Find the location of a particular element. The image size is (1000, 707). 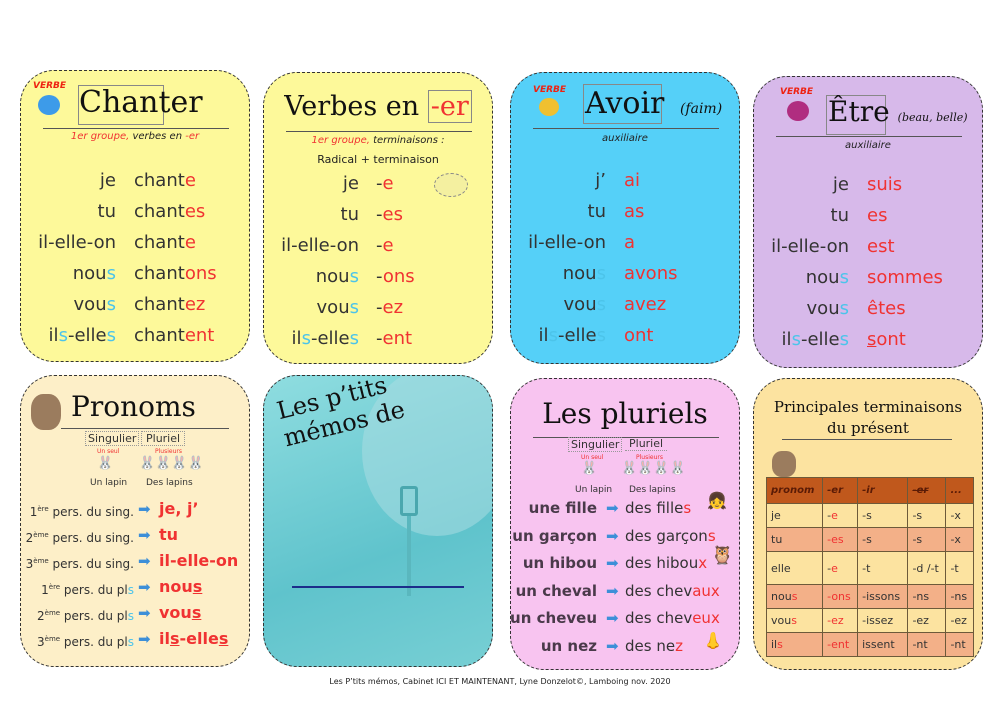

verb-form: -ez is located at coordinates (389, 308).